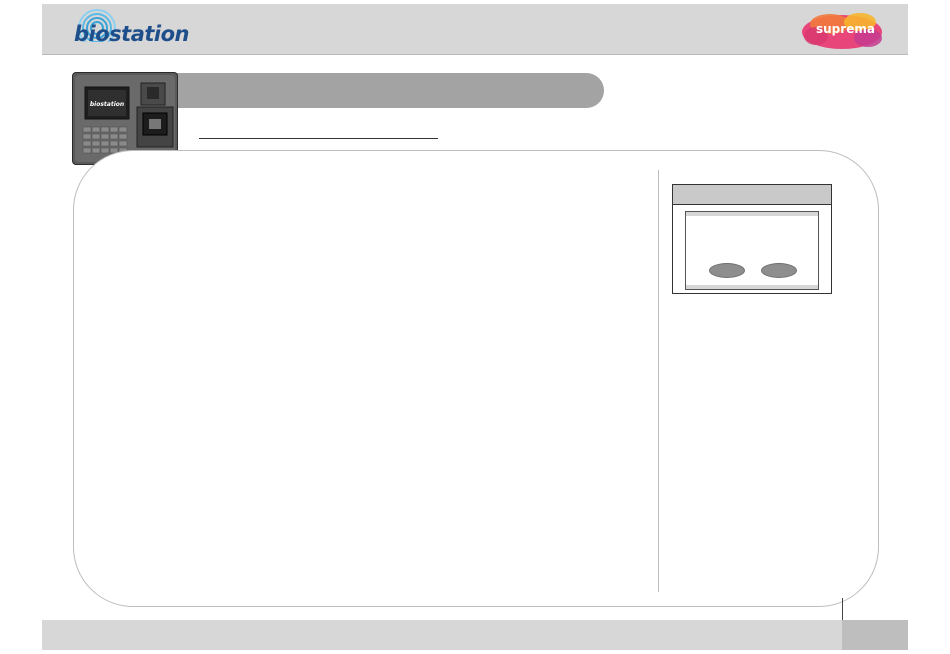 This screenshot has height=654, width=950. I want to click on section-title-bar, so click(390, 90).